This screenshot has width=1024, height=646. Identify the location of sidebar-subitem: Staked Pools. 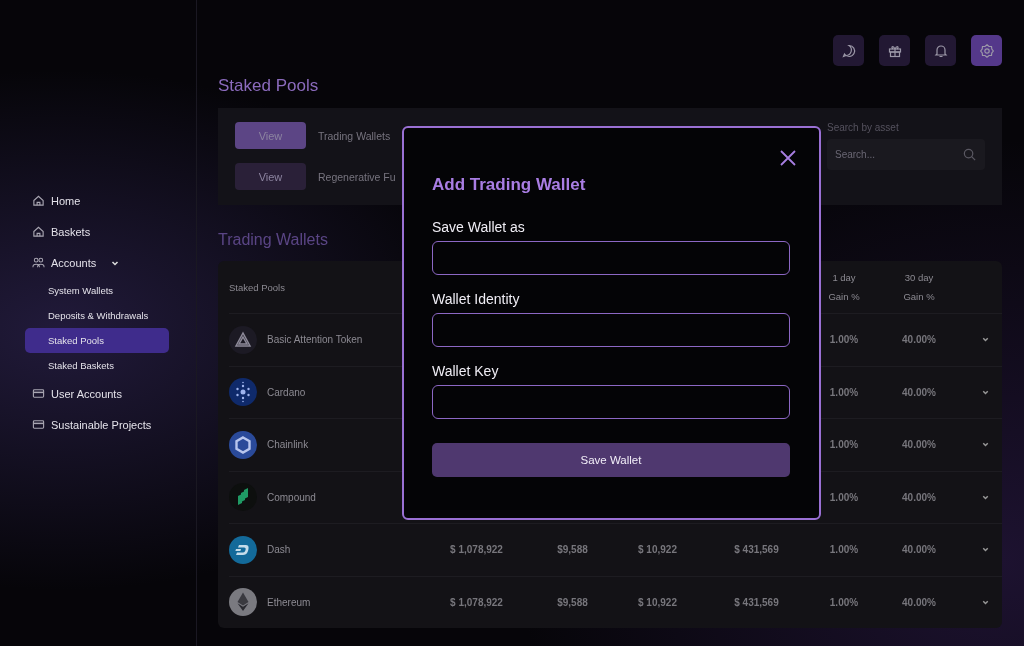
(97, 340).